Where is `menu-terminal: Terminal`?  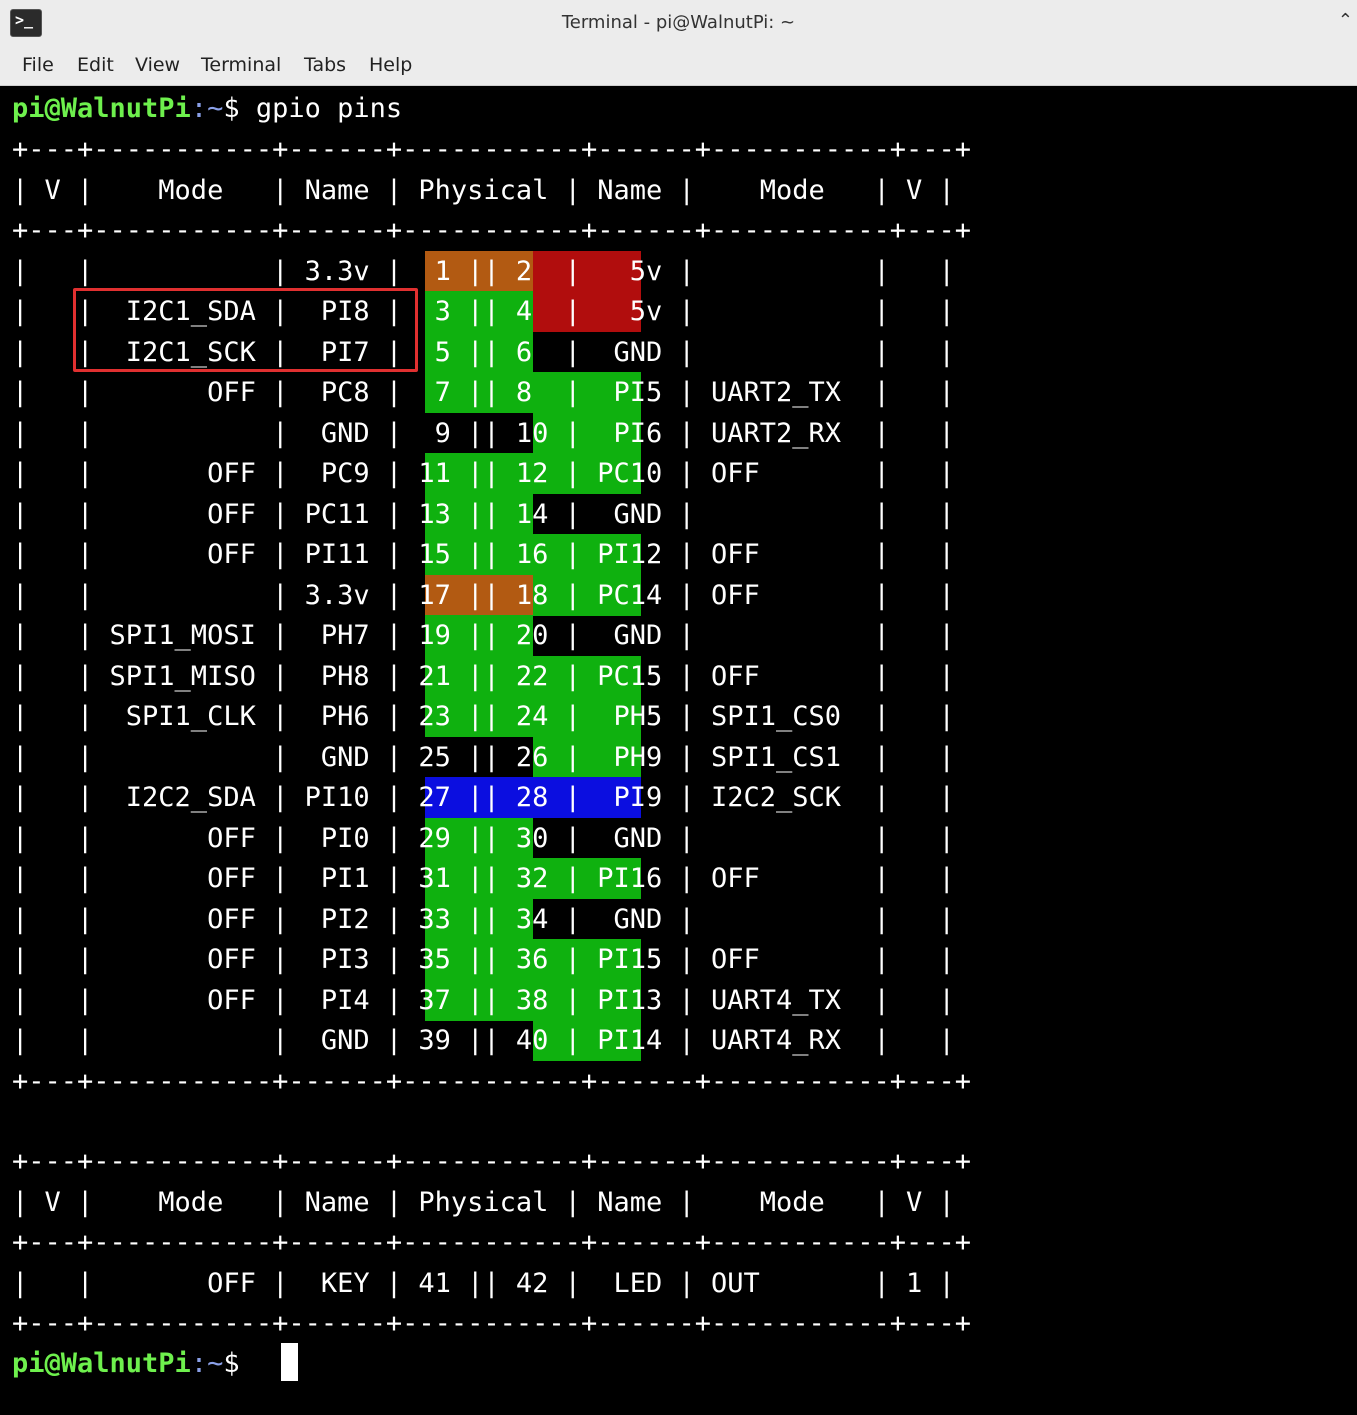
menu-terminal: Terminal is located at coordinates (241, 65).